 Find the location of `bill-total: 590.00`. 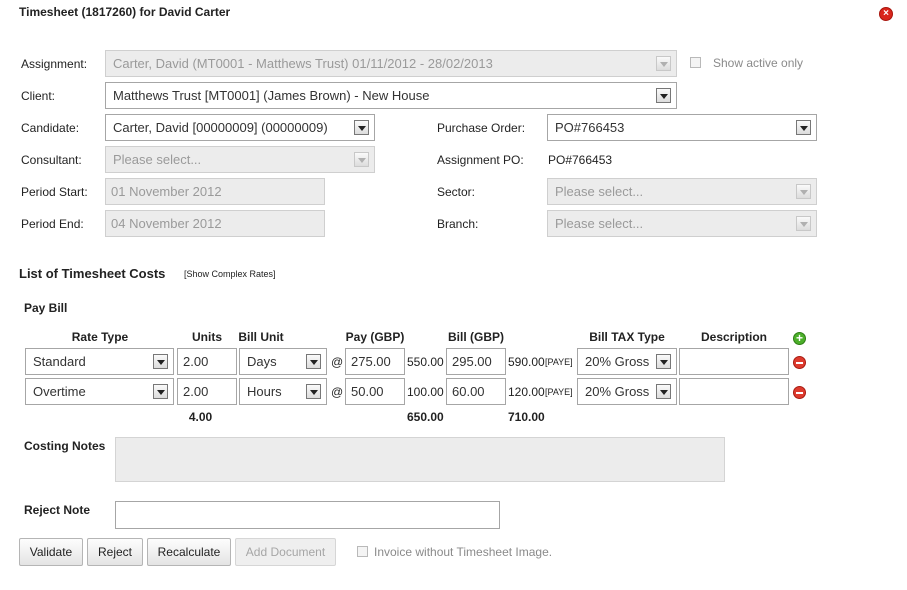

bill-total: 590.00 is located at coordinates (526, 362).